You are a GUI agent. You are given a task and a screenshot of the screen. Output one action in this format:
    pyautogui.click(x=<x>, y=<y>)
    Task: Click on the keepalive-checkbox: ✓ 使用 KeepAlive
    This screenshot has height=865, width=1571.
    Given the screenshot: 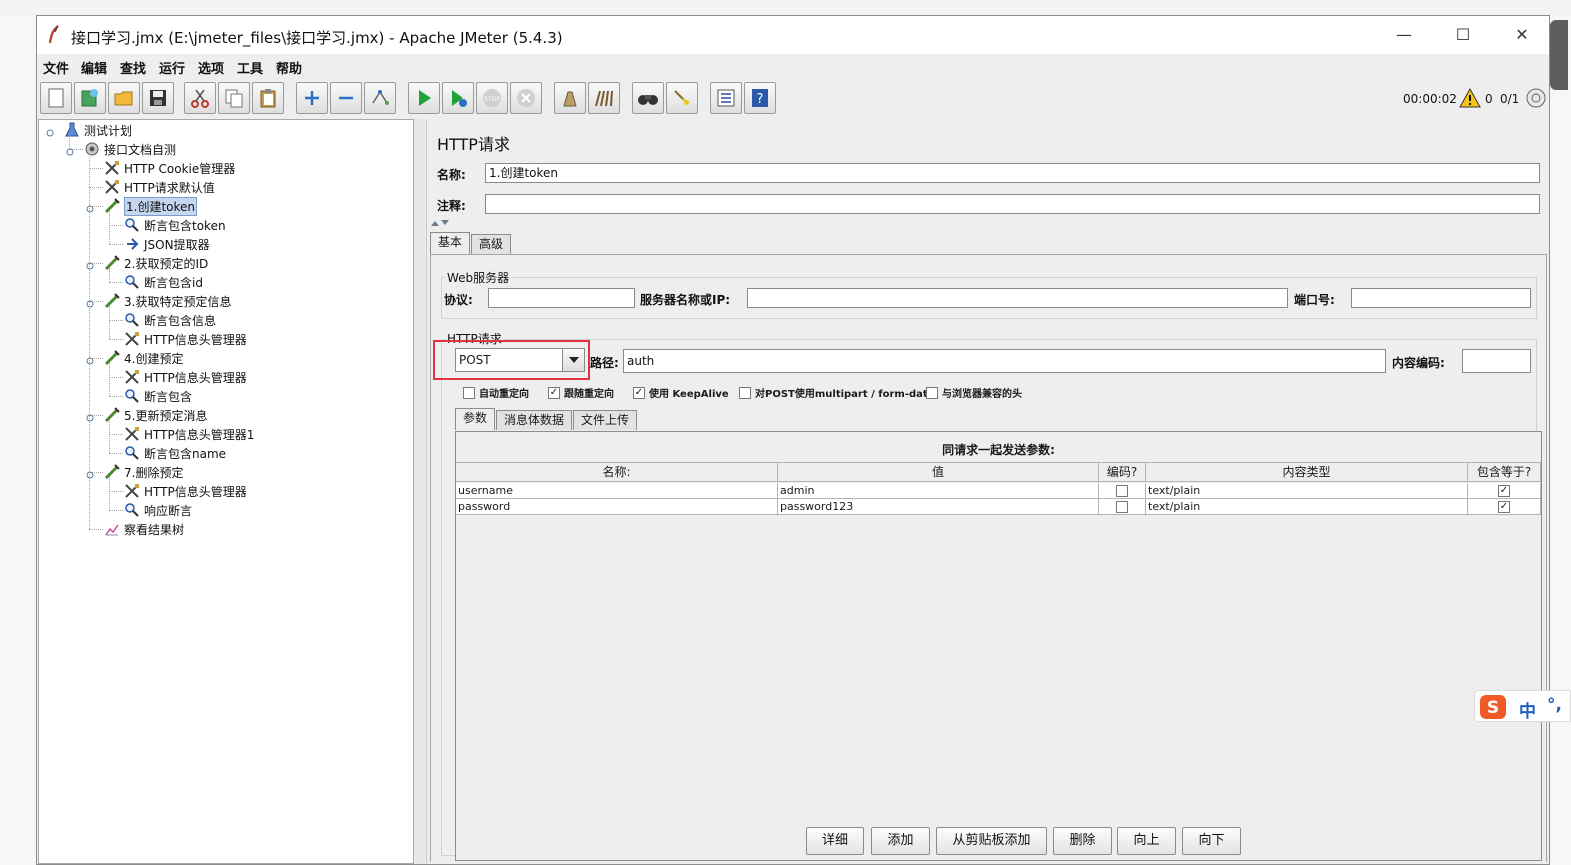 What is the action you would take?
    pyautogui.click(x=681, y=392)
    